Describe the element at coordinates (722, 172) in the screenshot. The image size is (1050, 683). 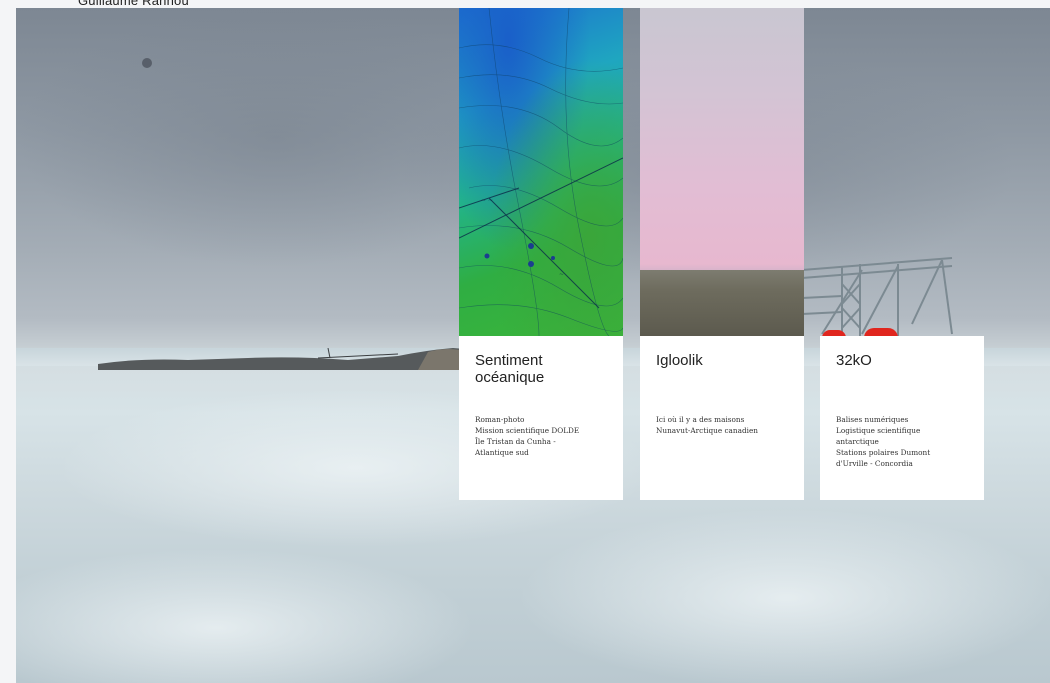
I see `project-thumbnail-pink-sky-tundra` at that location.